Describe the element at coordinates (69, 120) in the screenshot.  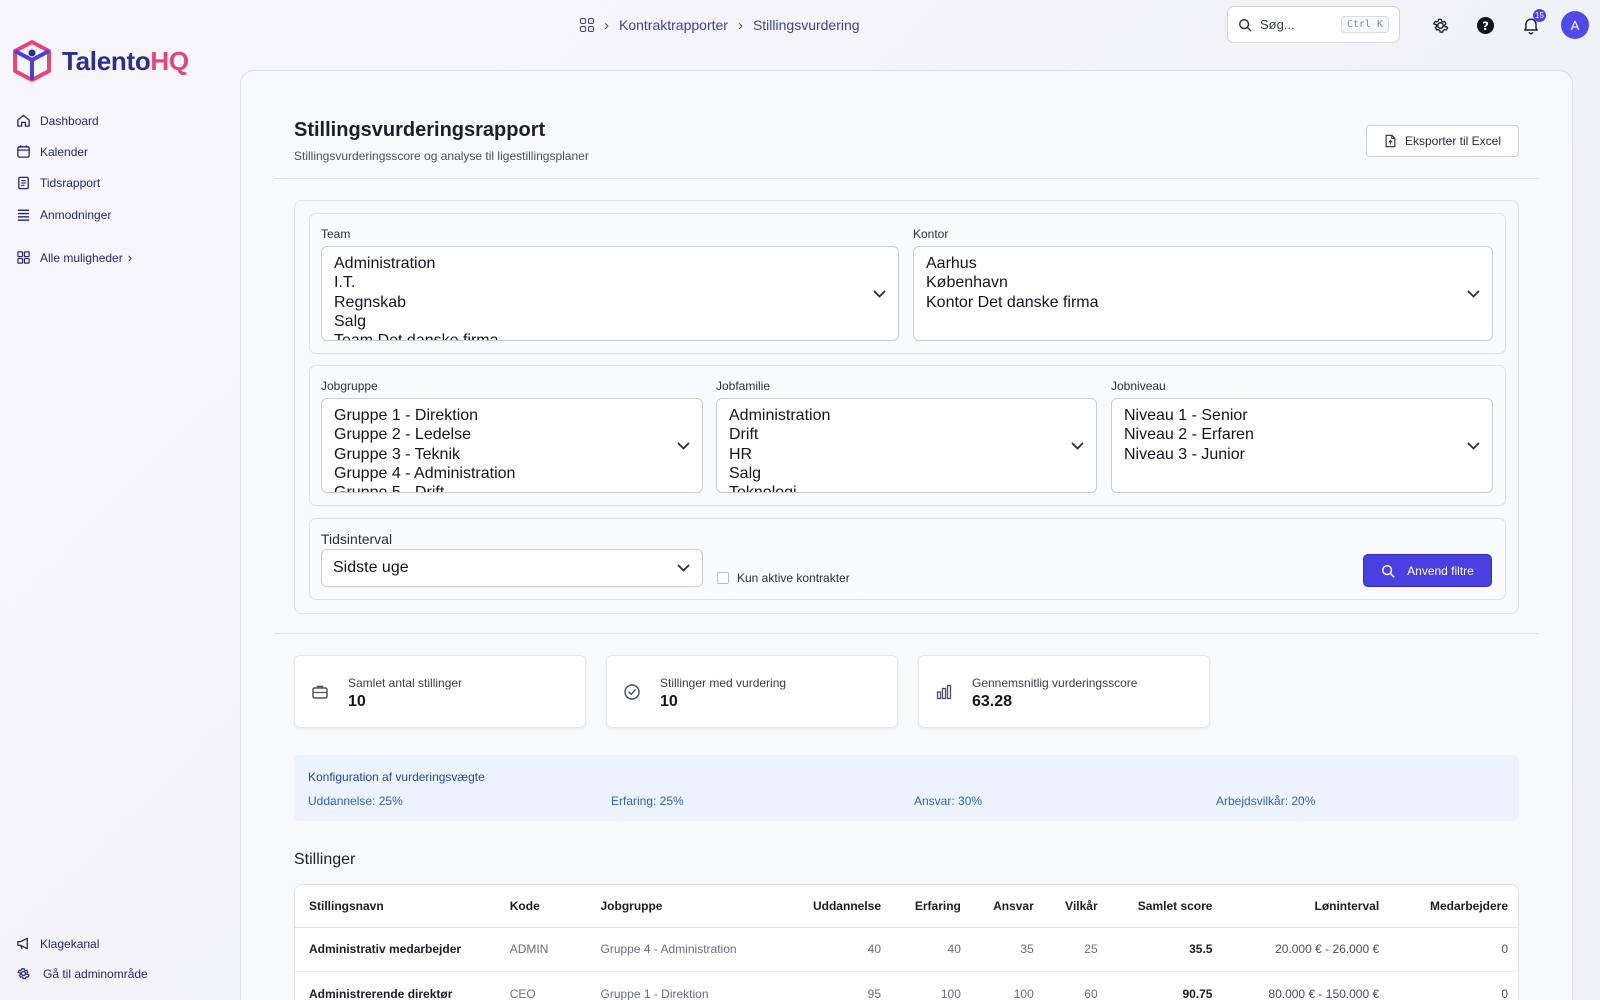
I see `sidebar-item-label: Dashboard` at that location.